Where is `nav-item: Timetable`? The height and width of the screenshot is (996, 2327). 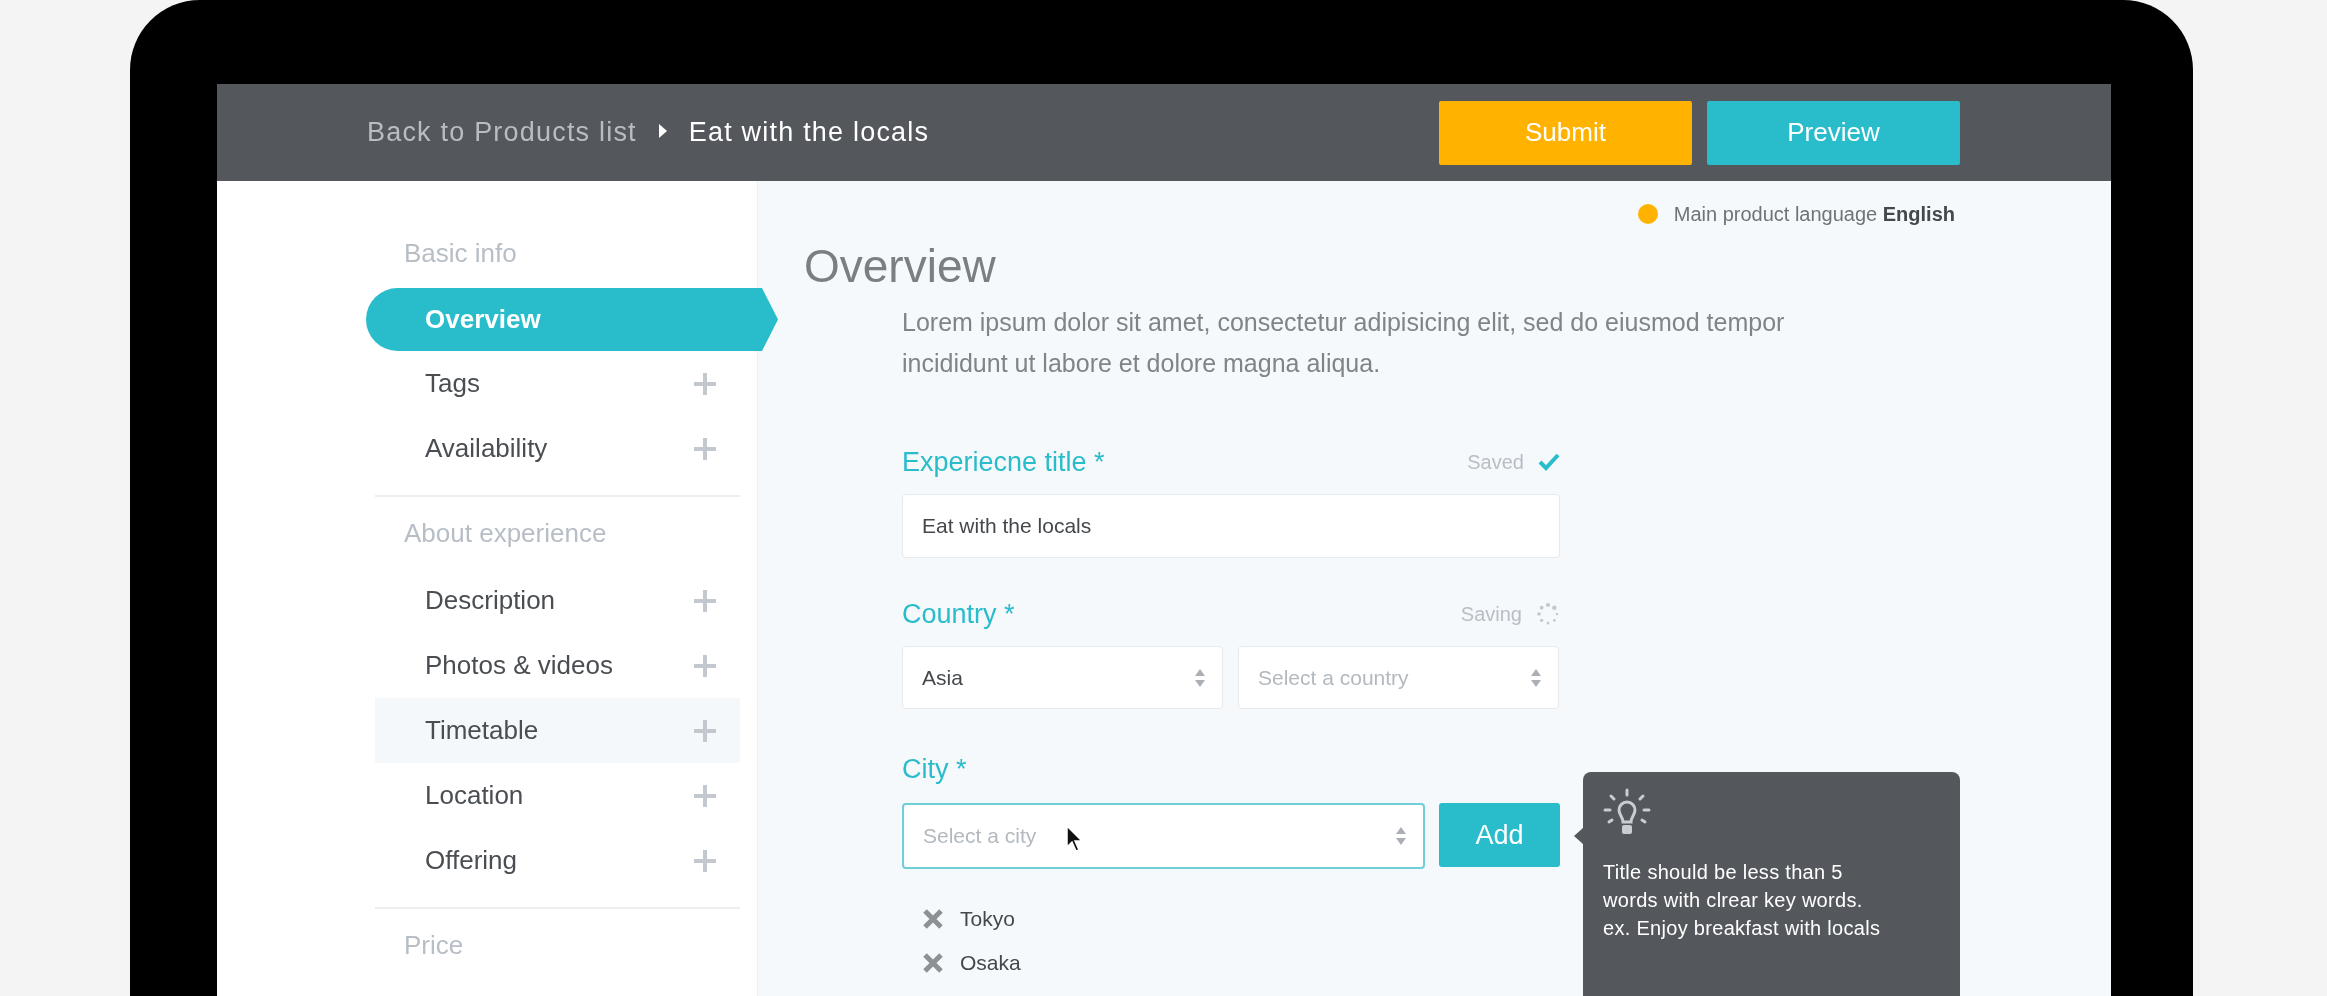
nav-item: Timetable is located at coordinates (557, 730).